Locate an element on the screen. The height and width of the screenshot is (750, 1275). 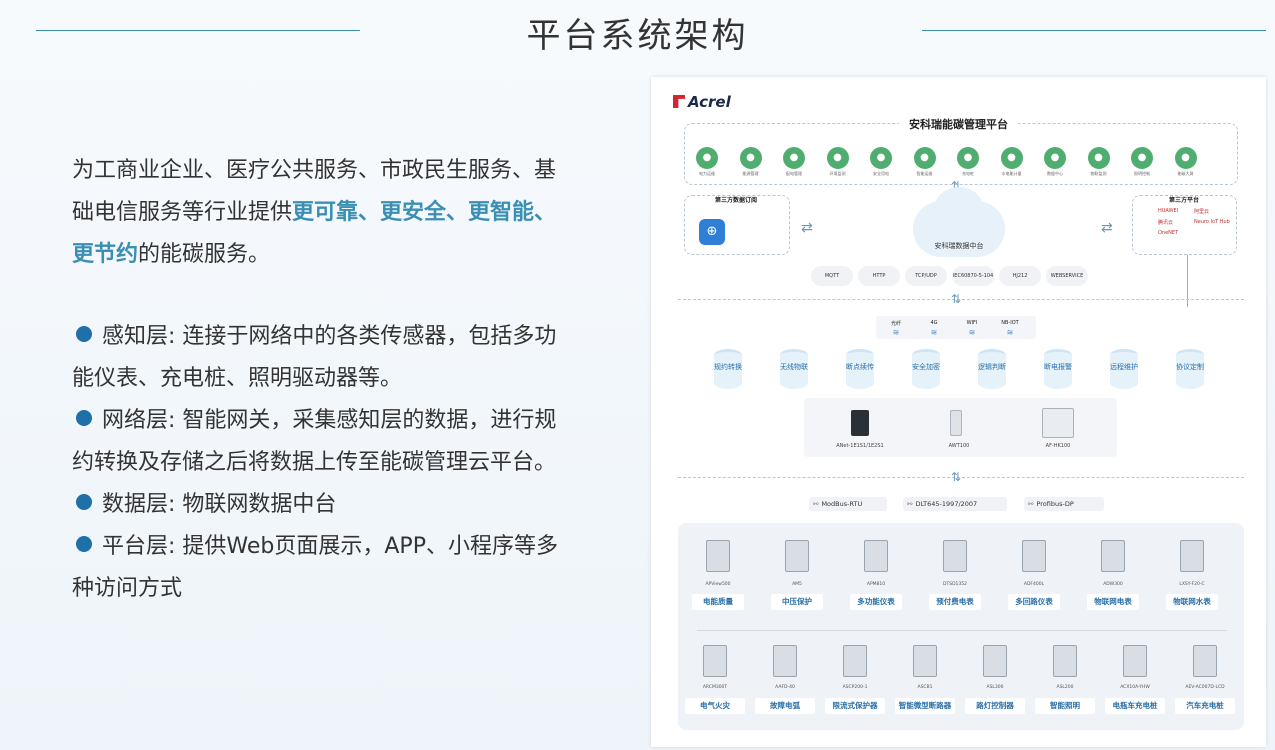
meter-model-label: APView500 is located at coordinates (718, 584).